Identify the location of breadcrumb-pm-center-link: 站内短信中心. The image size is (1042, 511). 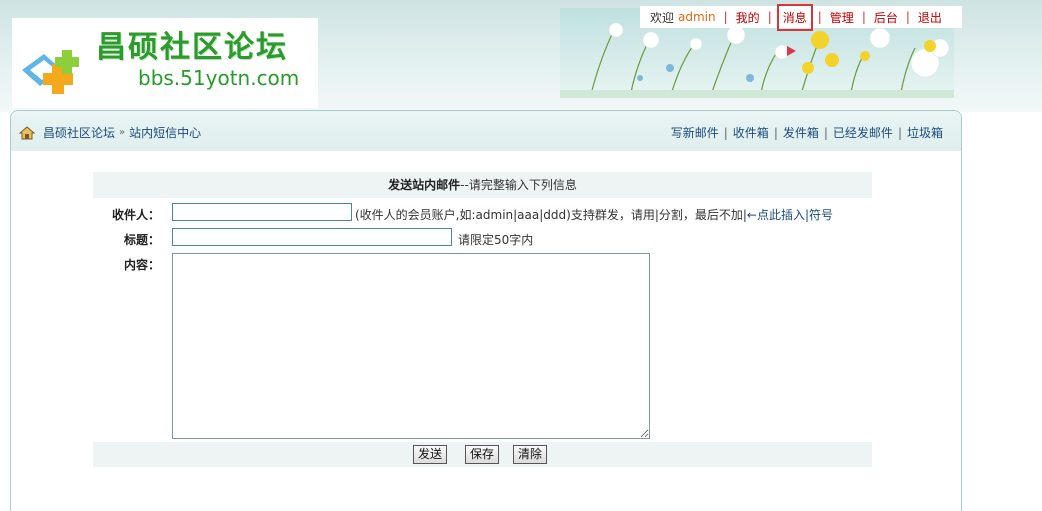
(165, 132).